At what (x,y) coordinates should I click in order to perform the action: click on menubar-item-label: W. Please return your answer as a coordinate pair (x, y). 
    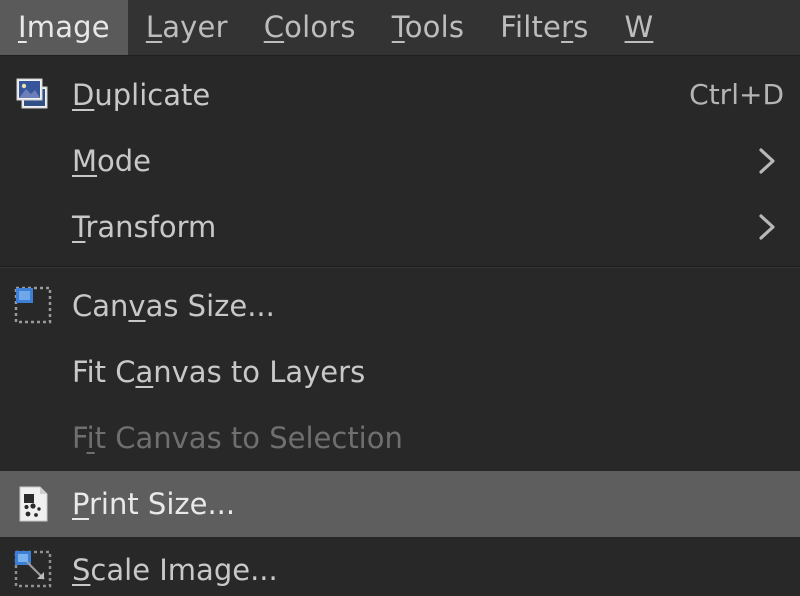
    Looking at the image, I should click on (639, 27).